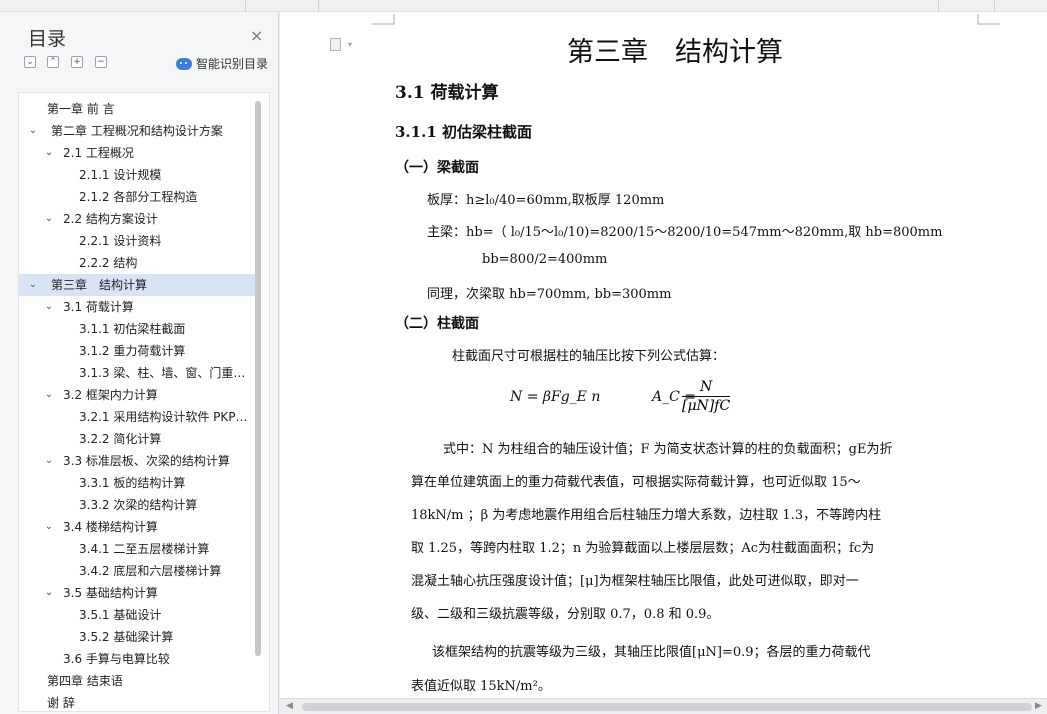  I want to click on toc-item-label: 2.1.1 设计规模, so click(120, 175).